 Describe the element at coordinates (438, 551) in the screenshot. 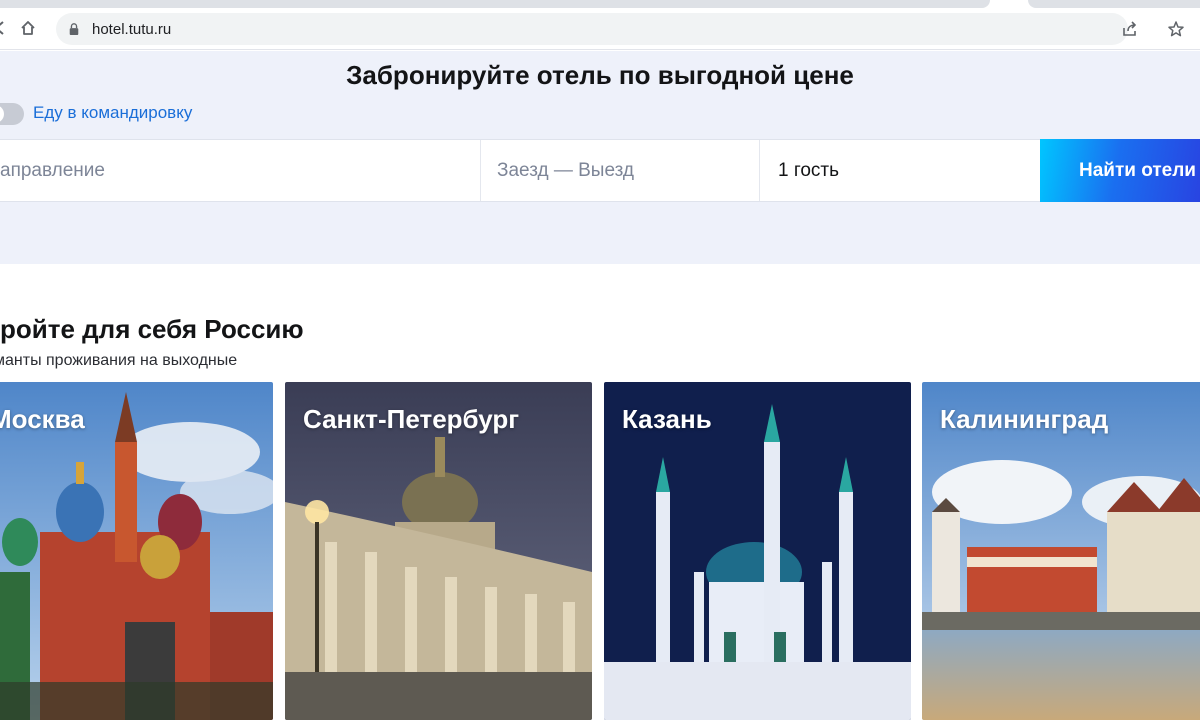

I see `city-card-saint-petersburg: Санкт-Петербург` at that location.